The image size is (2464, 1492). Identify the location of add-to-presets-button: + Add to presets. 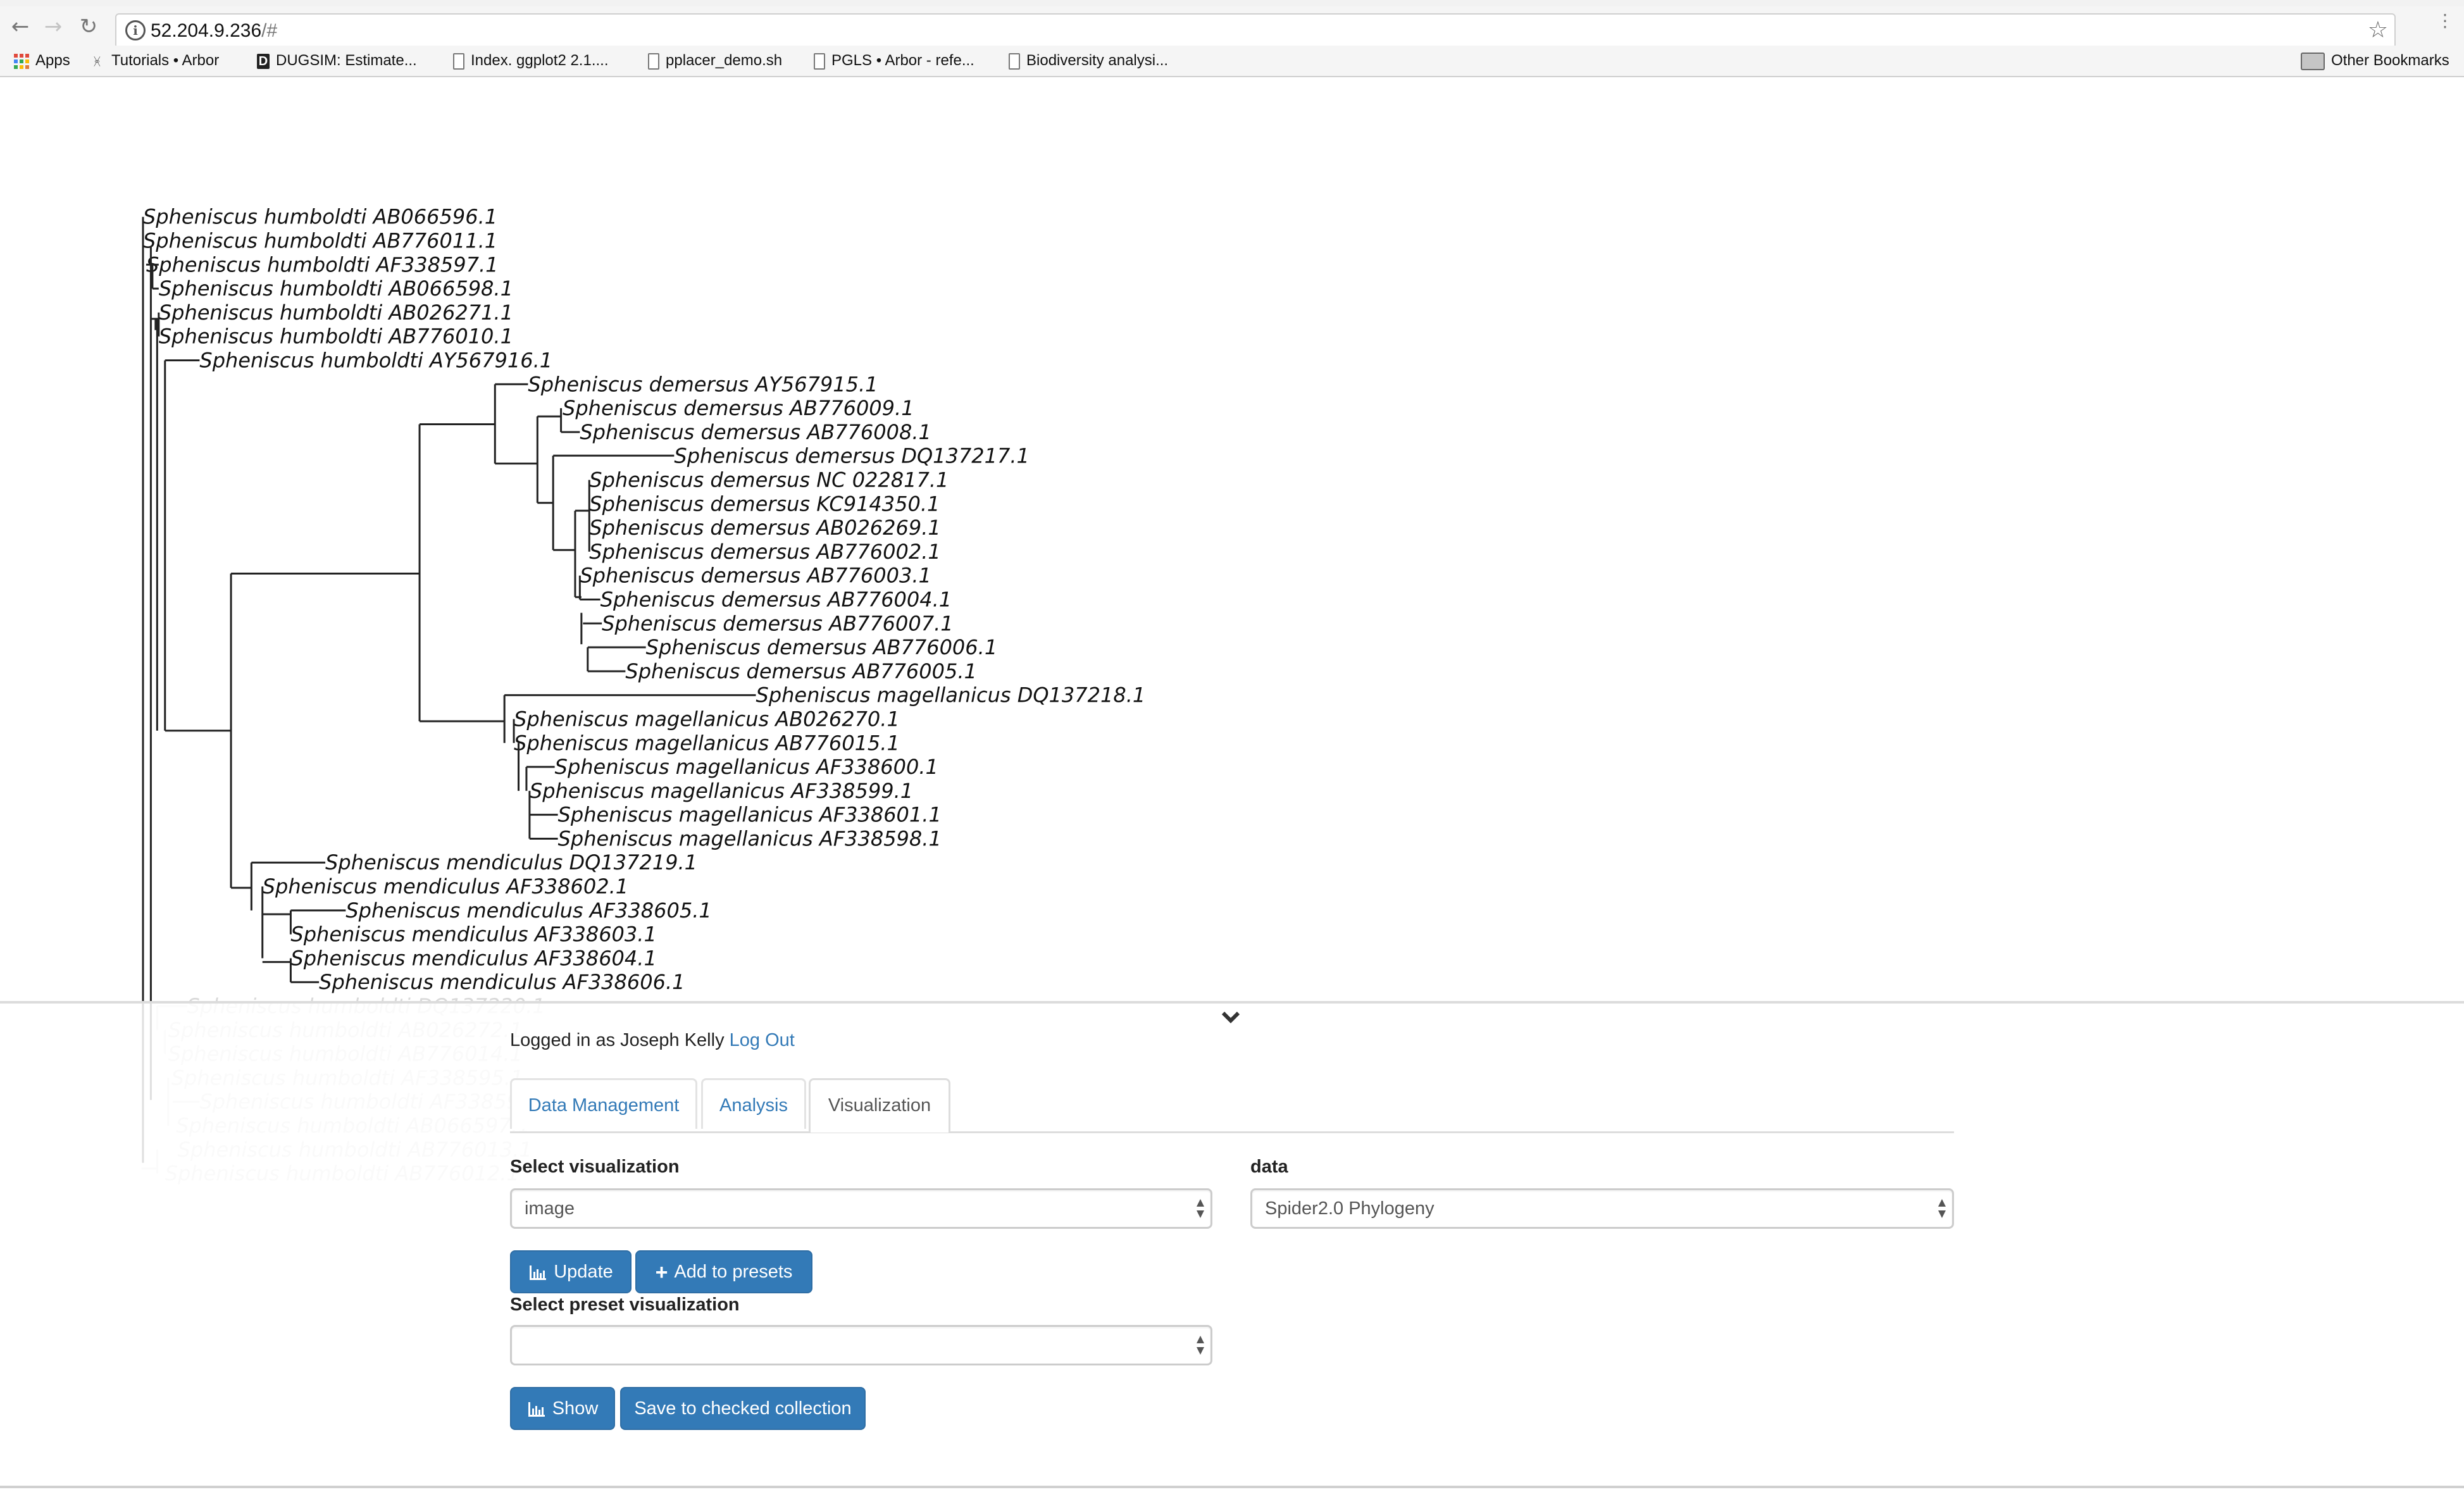
(724, 1271).